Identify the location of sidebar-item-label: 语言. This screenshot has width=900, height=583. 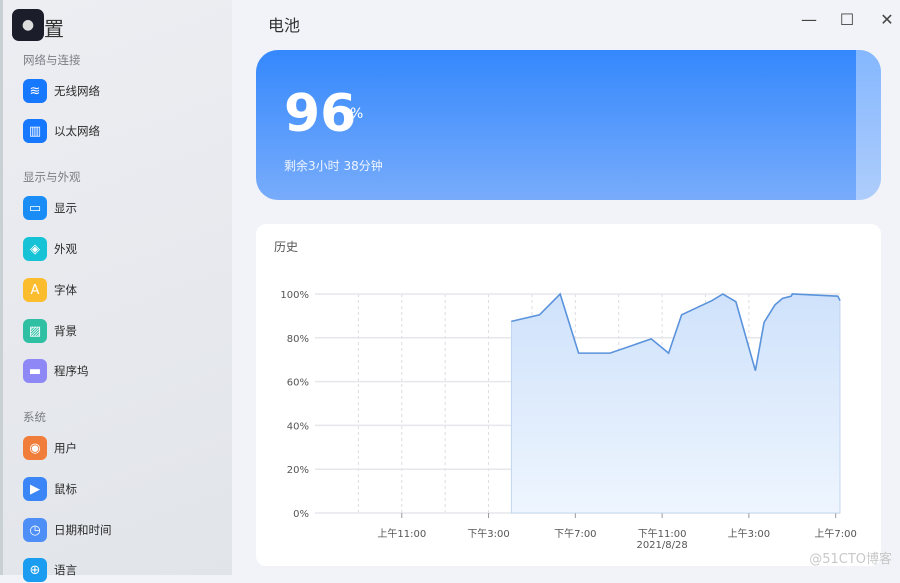
(65, 570).